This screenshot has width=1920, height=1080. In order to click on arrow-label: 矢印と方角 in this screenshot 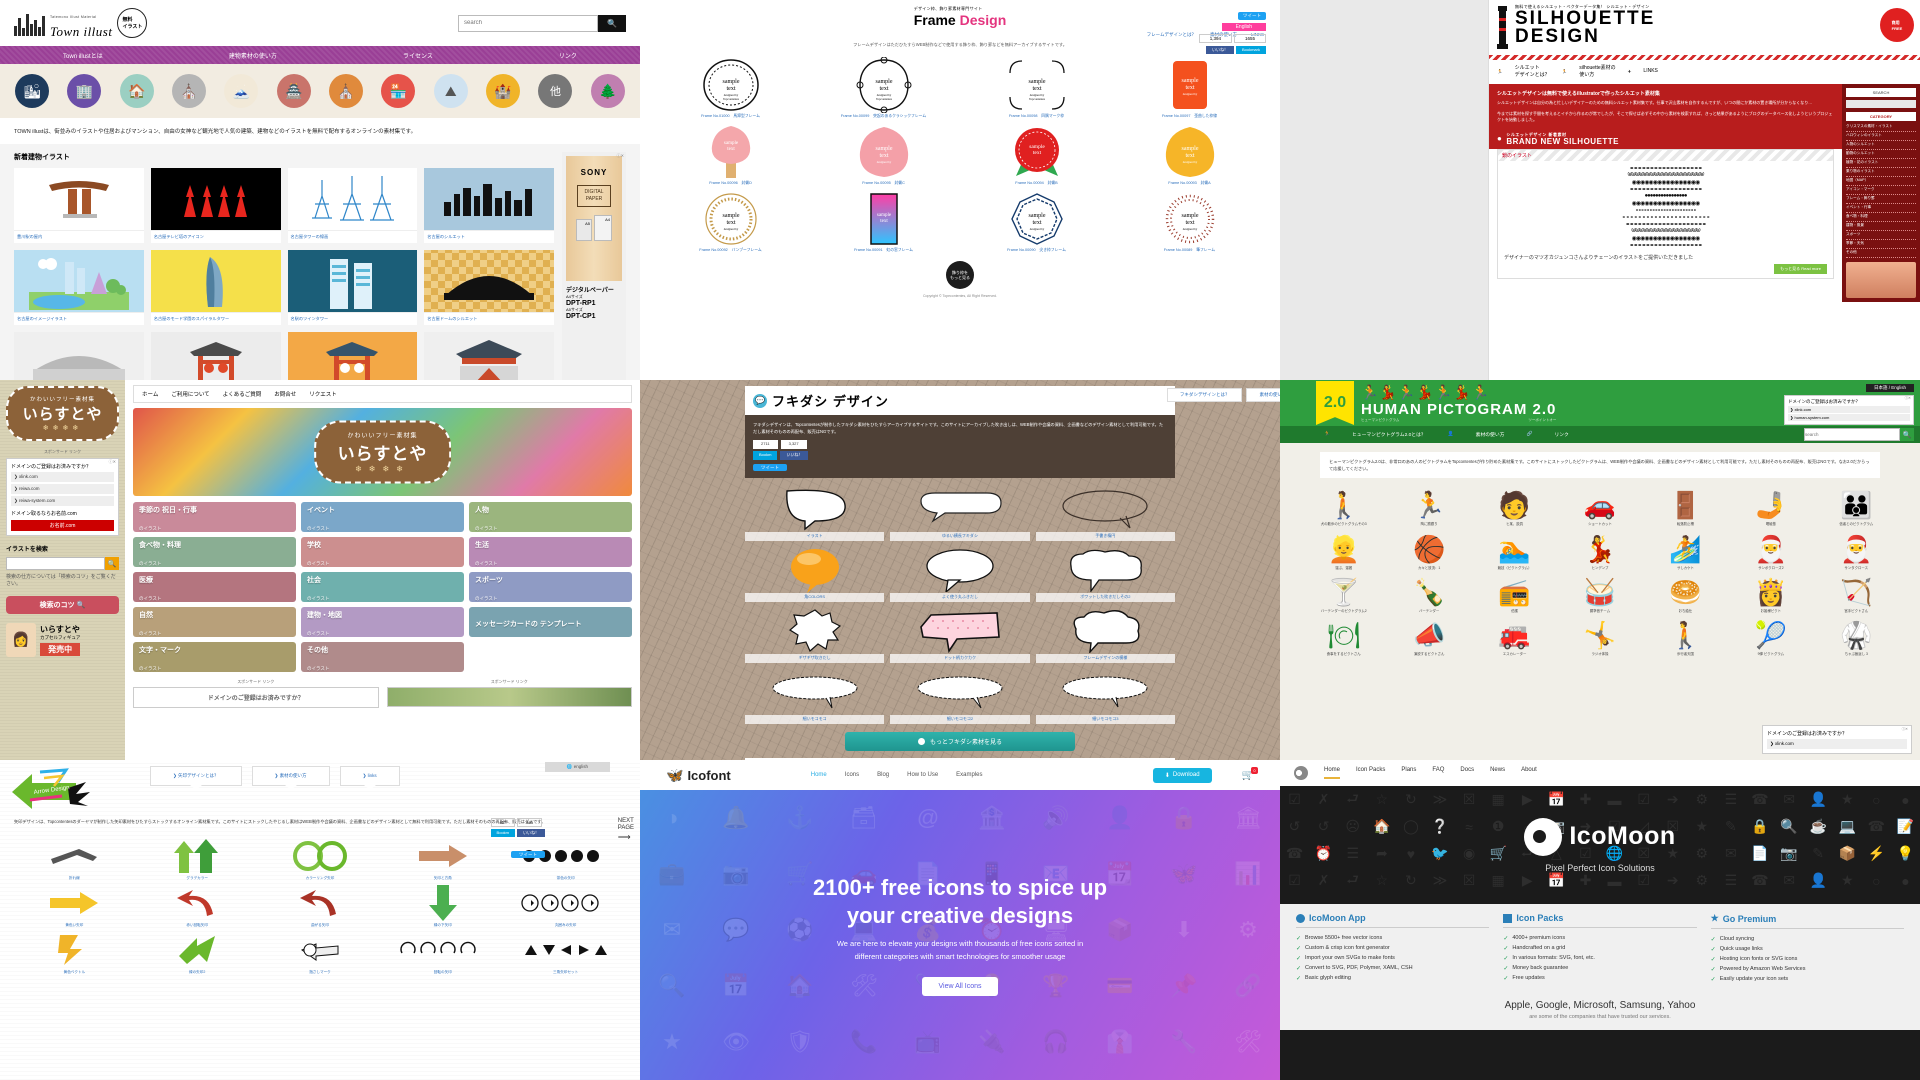, I will do `click(442, 878)`.